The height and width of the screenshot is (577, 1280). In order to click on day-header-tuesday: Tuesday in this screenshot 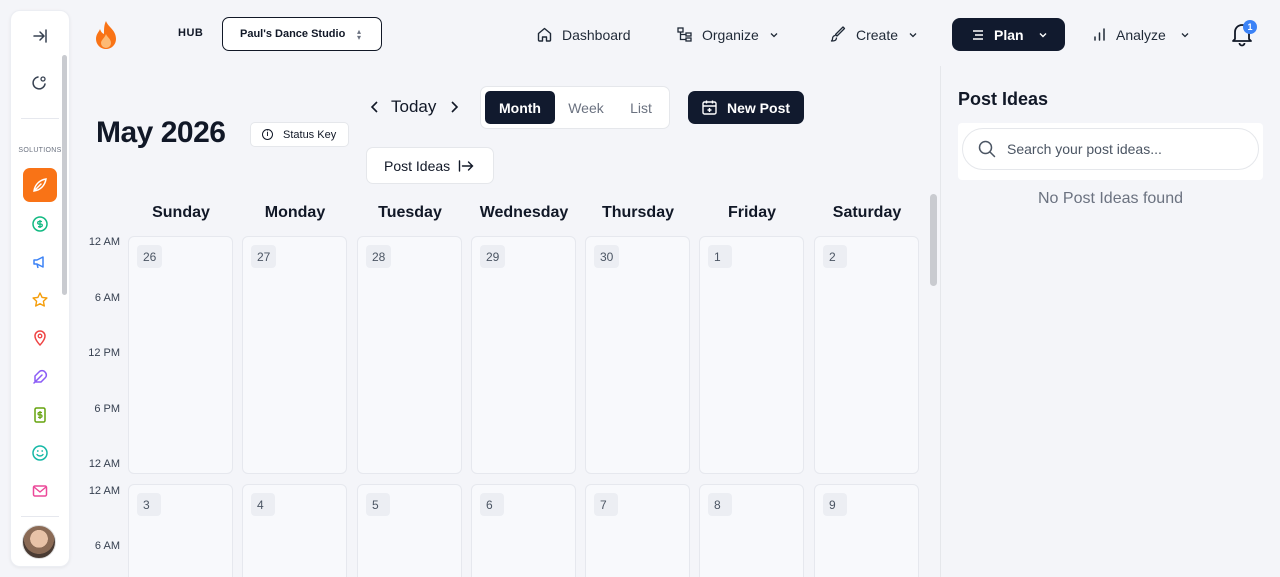, I will do `click(410, 212)`.